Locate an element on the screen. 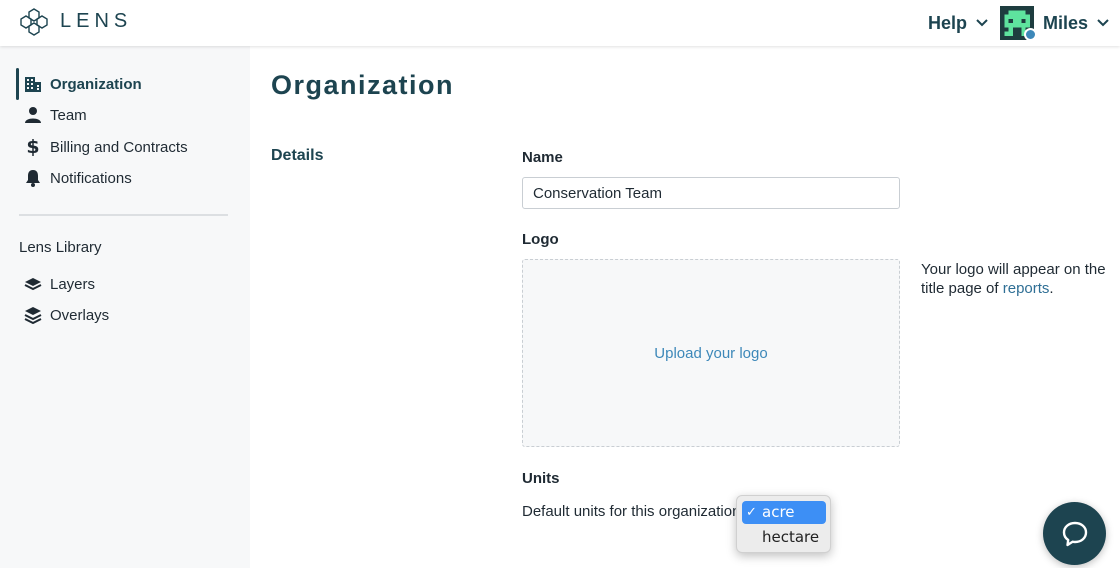 The image size is (1120, 568). units-option-hectare: hectare is located at coordinates (784, 537).